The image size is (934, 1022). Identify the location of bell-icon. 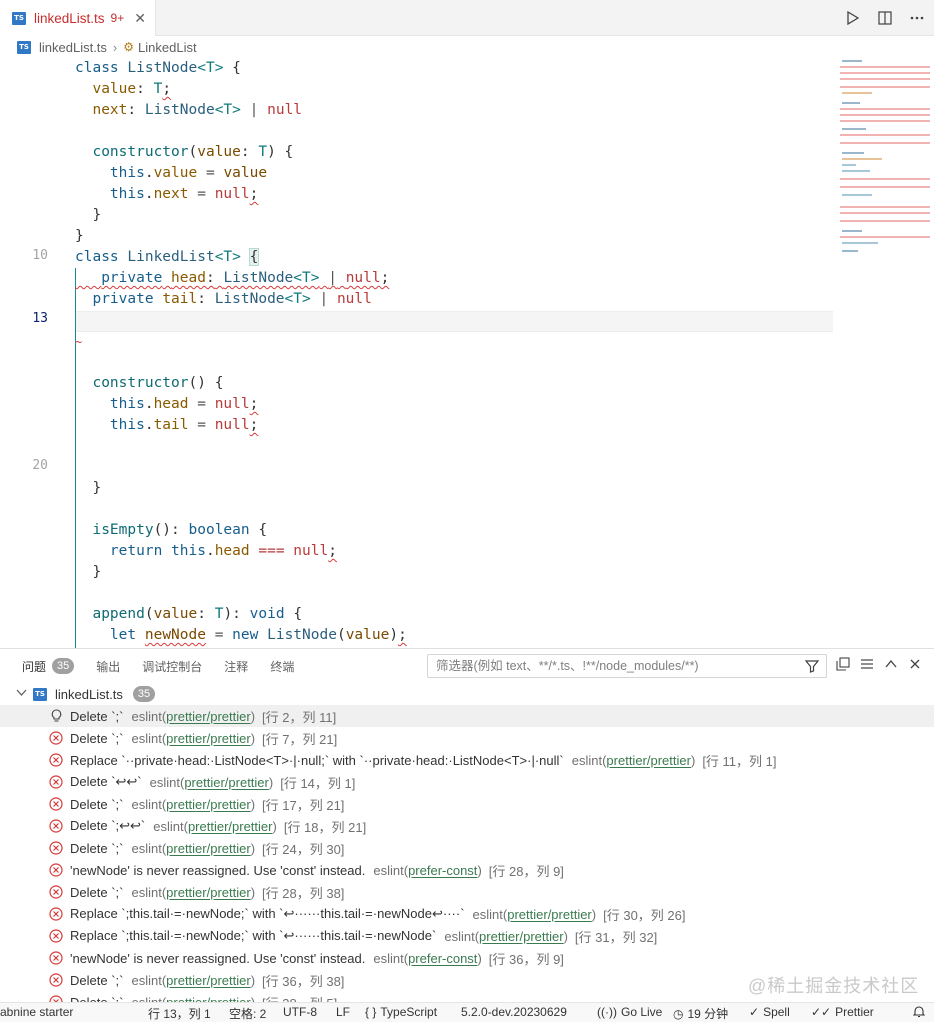
(919, 1011).